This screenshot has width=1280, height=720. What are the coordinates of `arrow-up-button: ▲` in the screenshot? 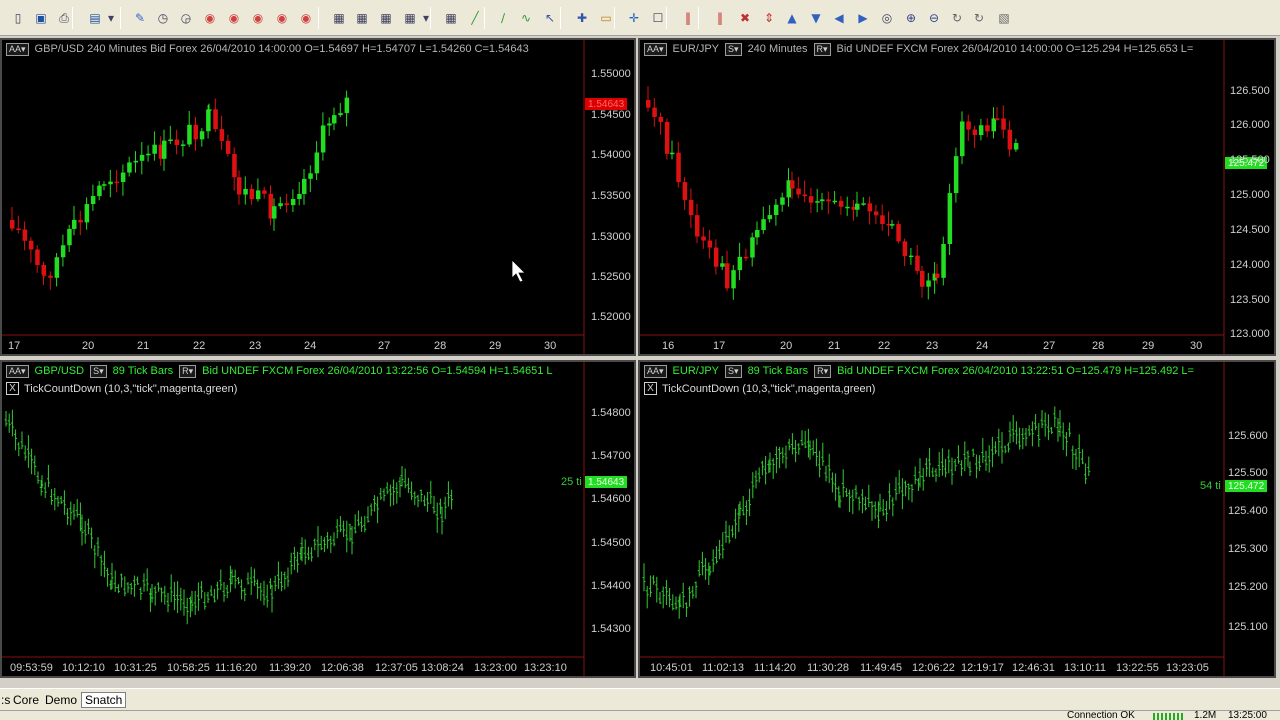 It's located at (792, 18).